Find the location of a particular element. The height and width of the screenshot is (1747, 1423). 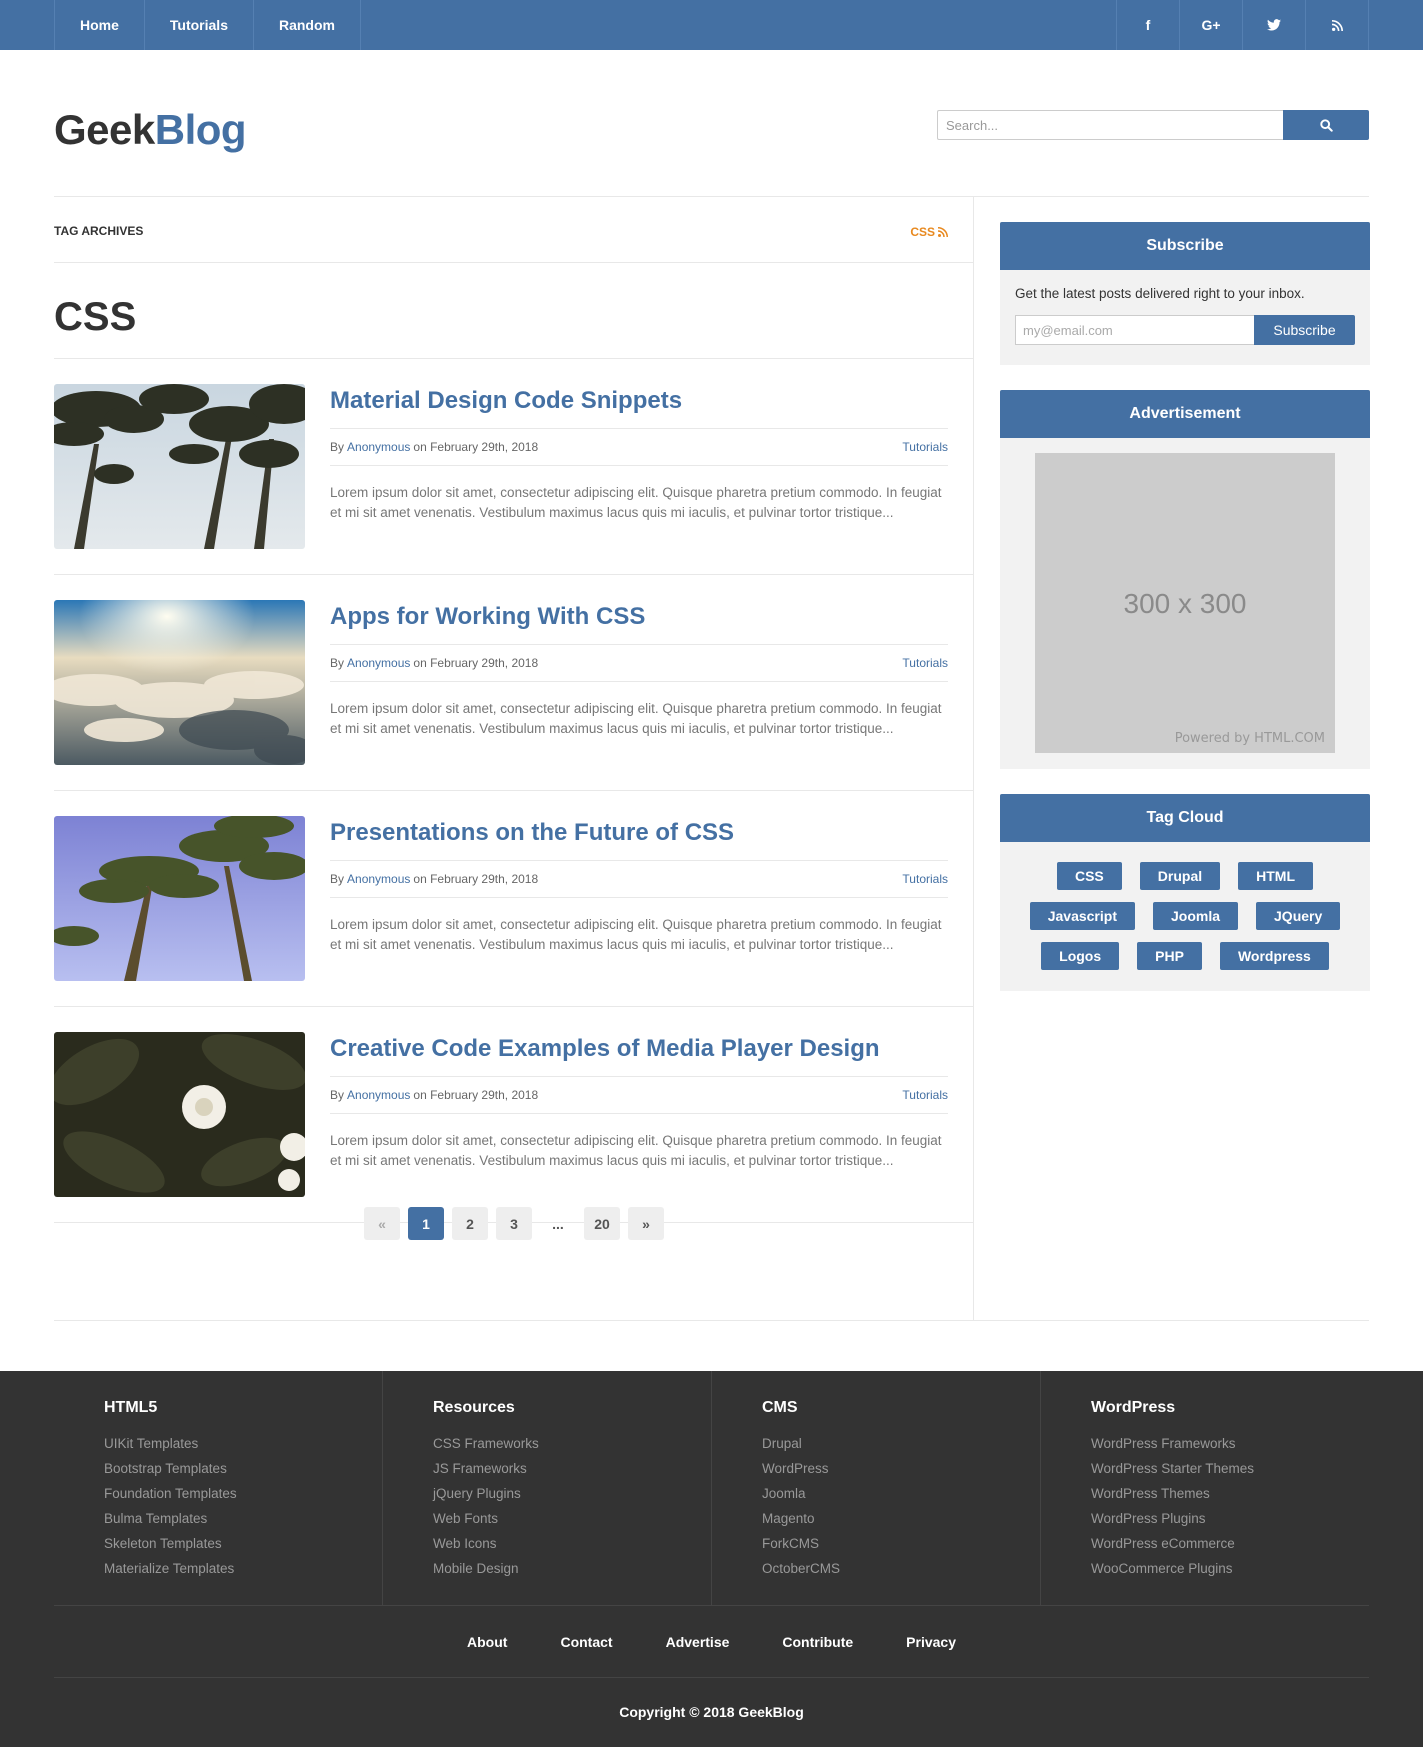

footer-column-title: HTML5 is located at coordinates (131, 1407).